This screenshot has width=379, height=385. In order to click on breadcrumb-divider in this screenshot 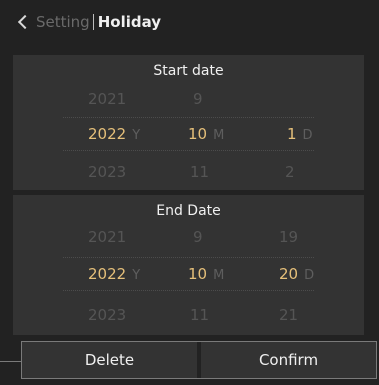, I will do `click(93, 22)`.